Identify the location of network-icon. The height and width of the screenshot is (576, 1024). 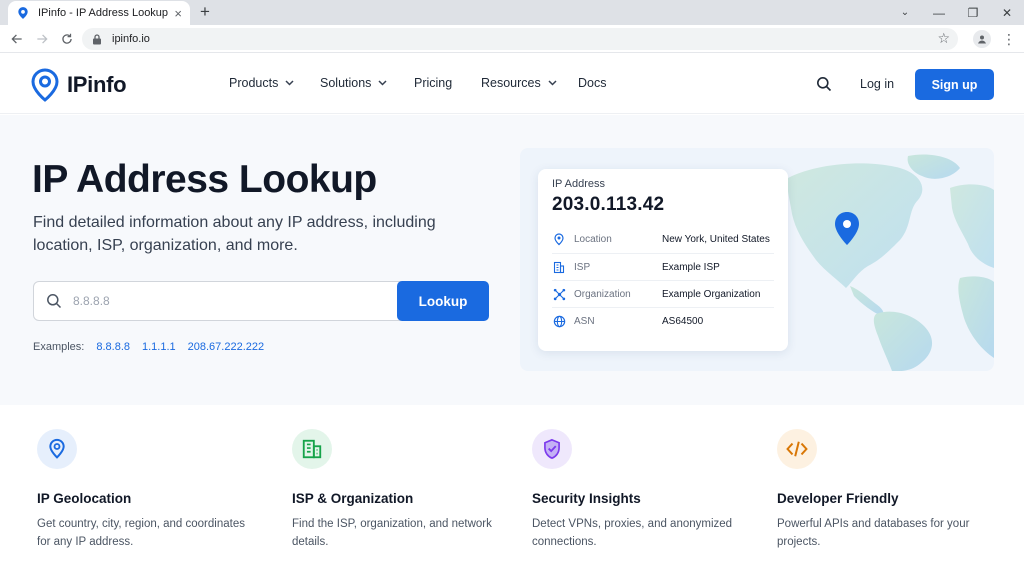
(559, 294).